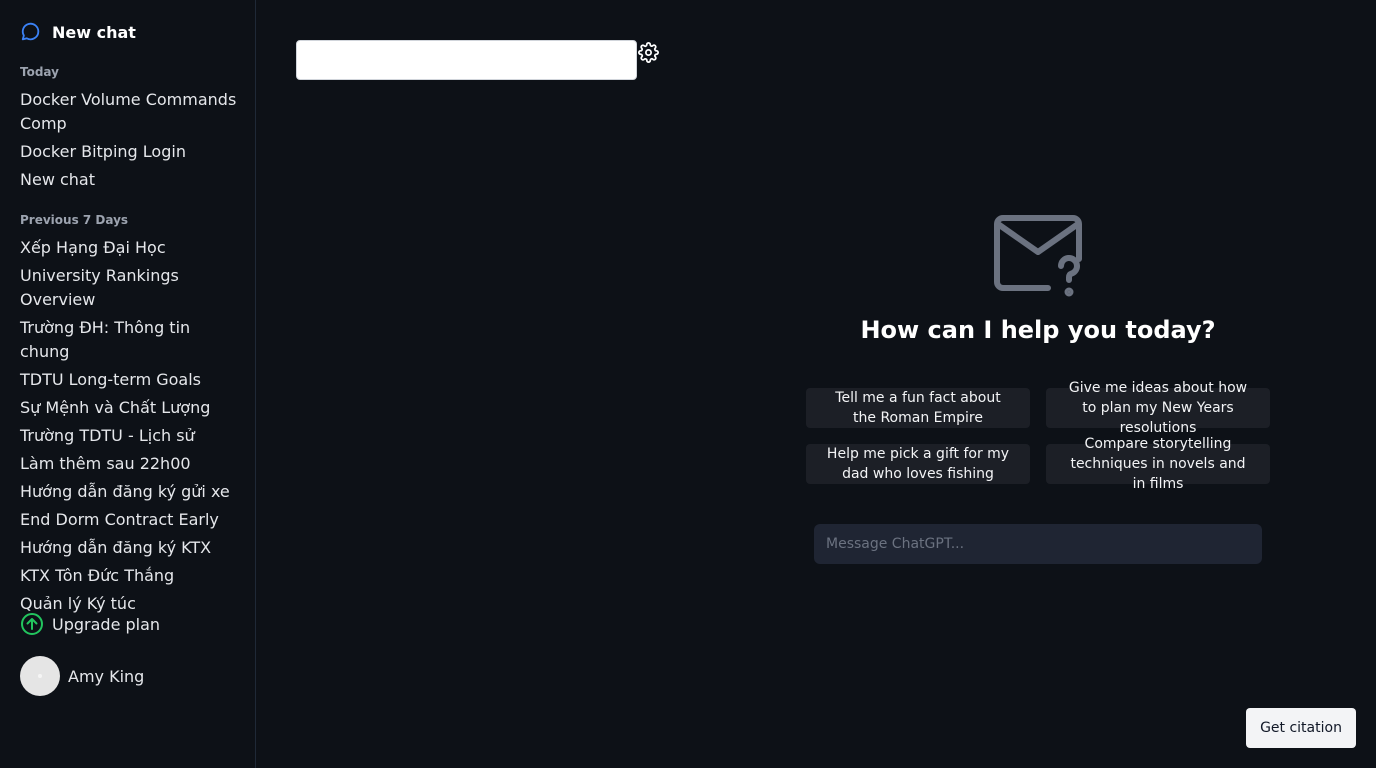  I want to click on page-title: How can I help you today?, so click(1038, 330).